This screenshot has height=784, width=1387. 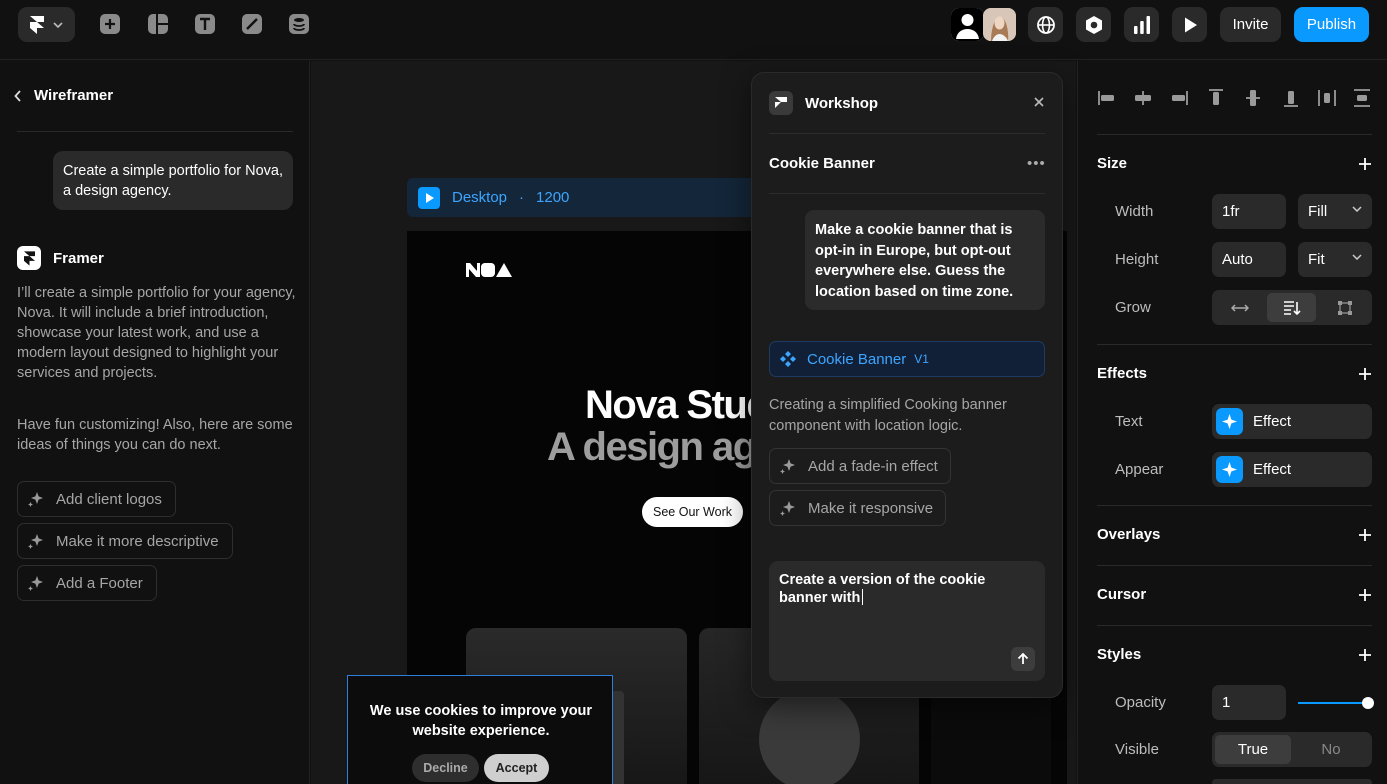 I want to click on preview-button, so click(x=1189, y=24).